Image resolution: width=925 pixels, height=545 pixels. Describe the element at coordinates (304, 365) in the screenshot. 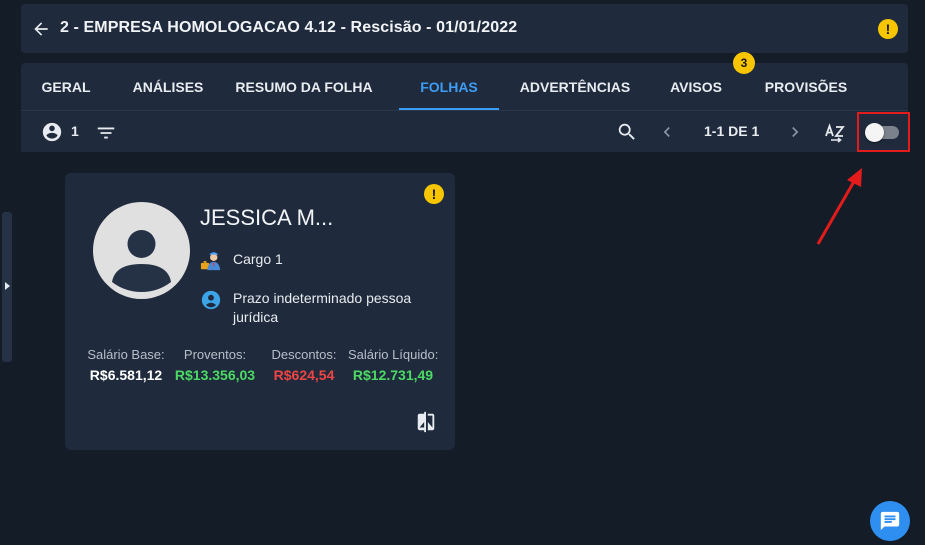

I see `stat-descontos: Descontos: R$624,54` at that location.